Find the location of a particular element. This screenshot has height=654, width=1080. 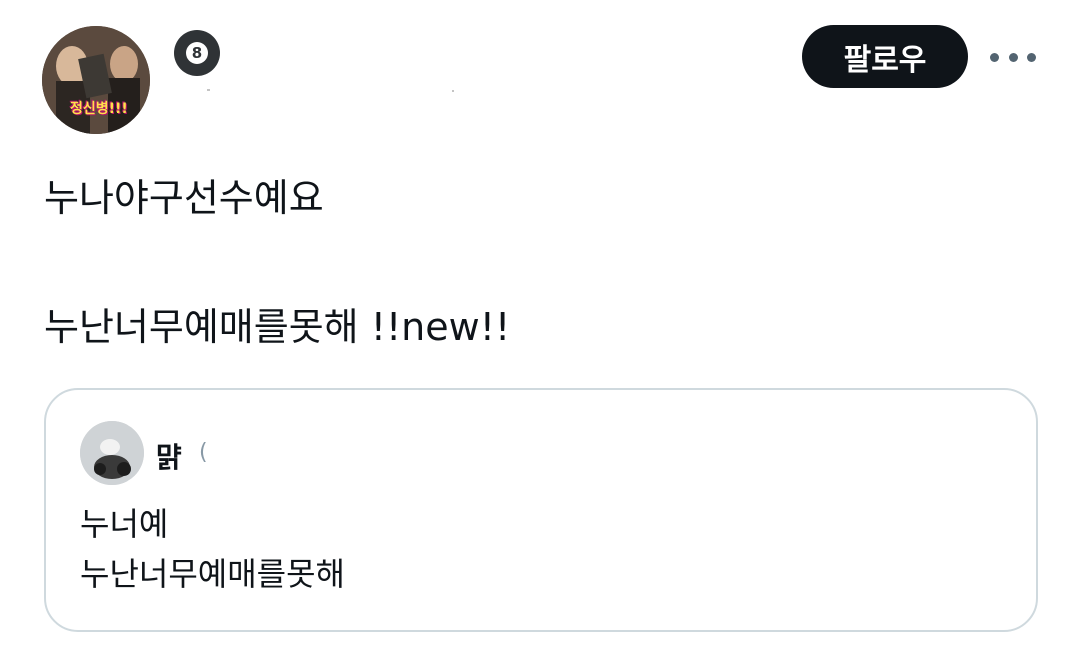

more-options-icon is located at coordinates (1013, 57).